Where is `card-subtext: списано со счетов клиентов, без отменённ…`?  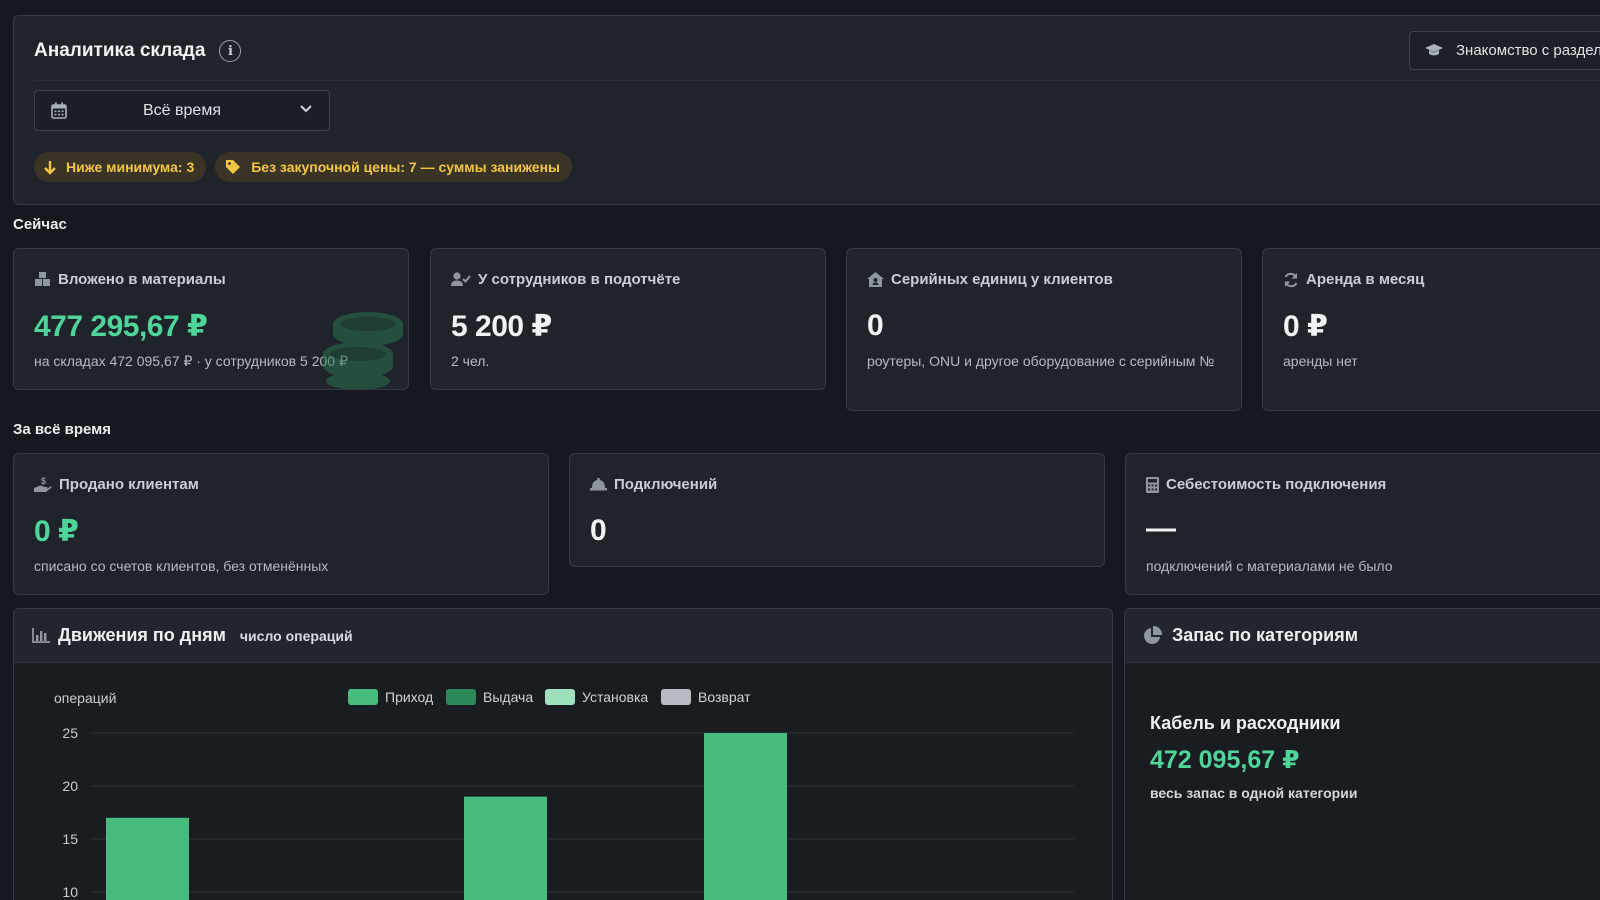
card-subtext: списано со счетов клиентов, без отменённ… is located at coordinates (181, 566).